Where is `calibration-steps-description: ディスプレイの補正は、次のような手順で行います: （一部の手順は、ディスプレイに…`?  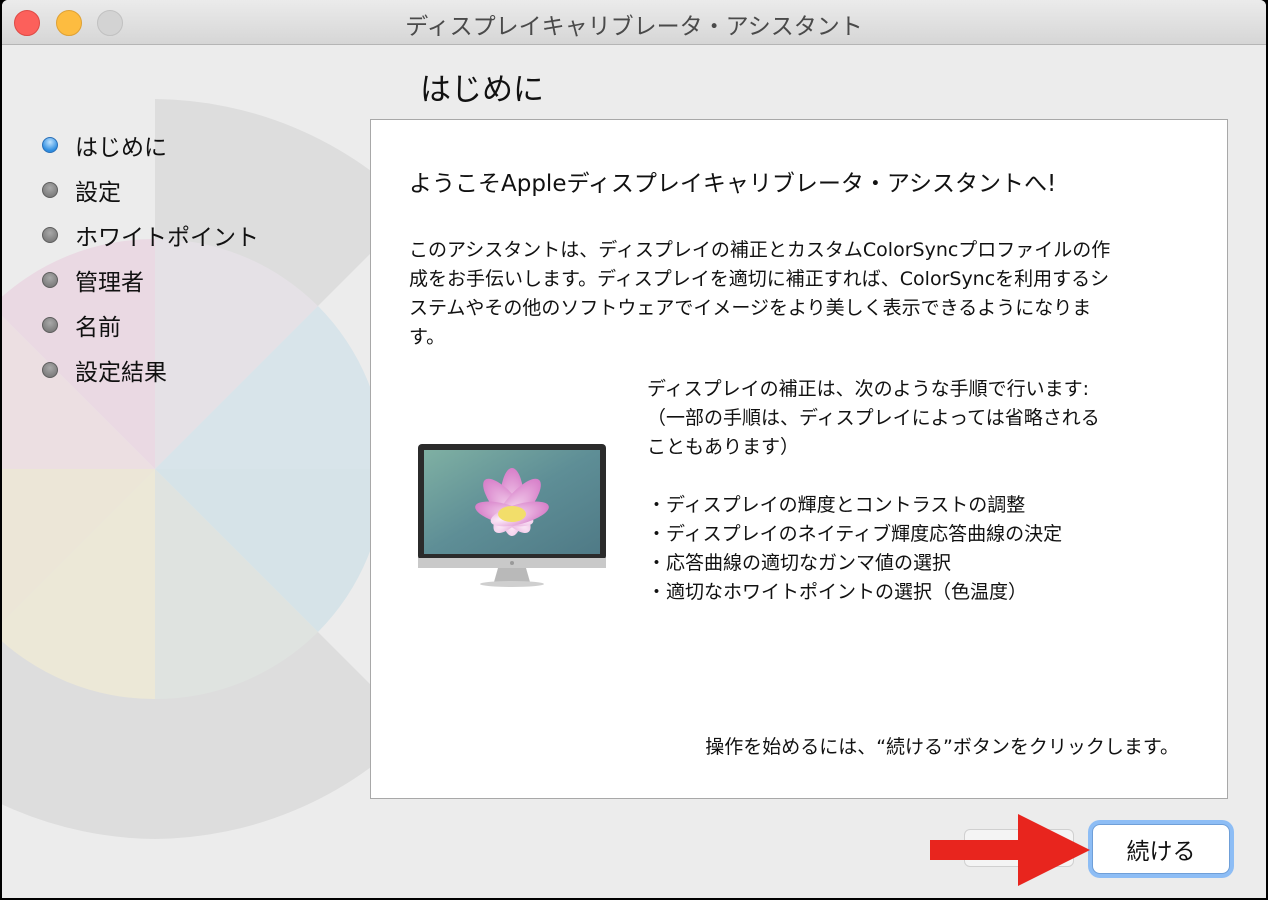
calibration-steps-description: ディスプレイの補正は、次のような手順で行います: （一部の手順は、ディスプレイに… is located at coordinates (927, 491).